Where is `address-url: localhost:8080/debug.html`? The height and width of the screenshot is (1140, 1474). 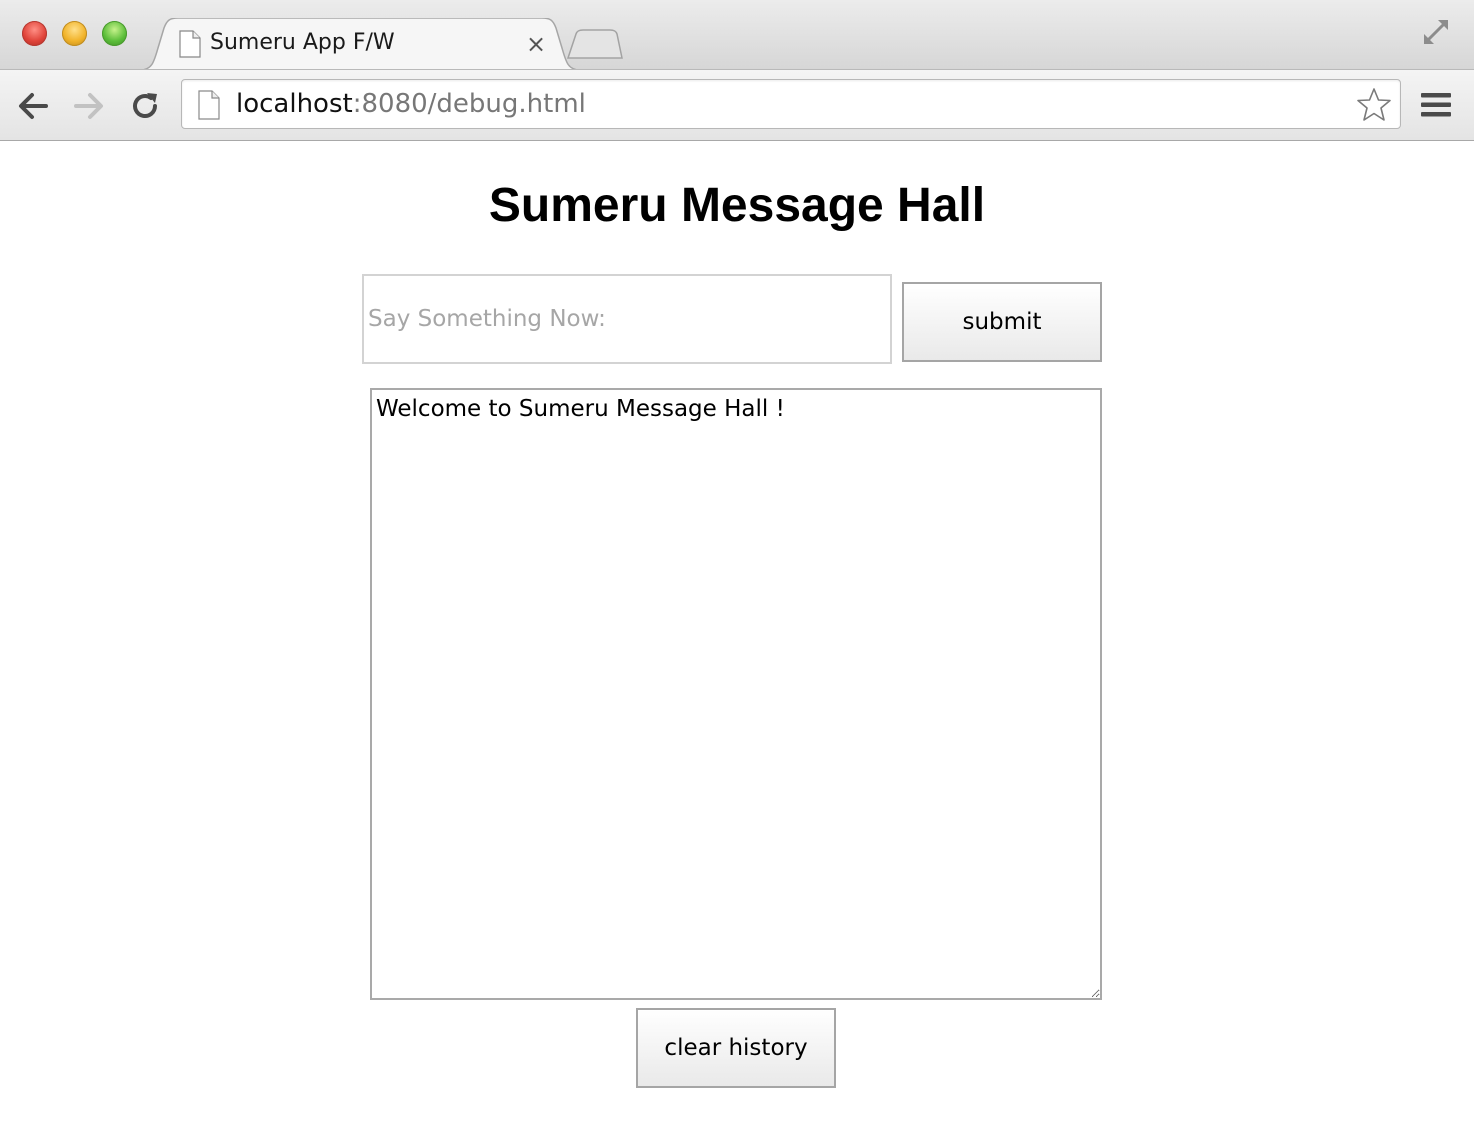
address-url: localhost:8080/debug.html is located at coordinates (411, 104).